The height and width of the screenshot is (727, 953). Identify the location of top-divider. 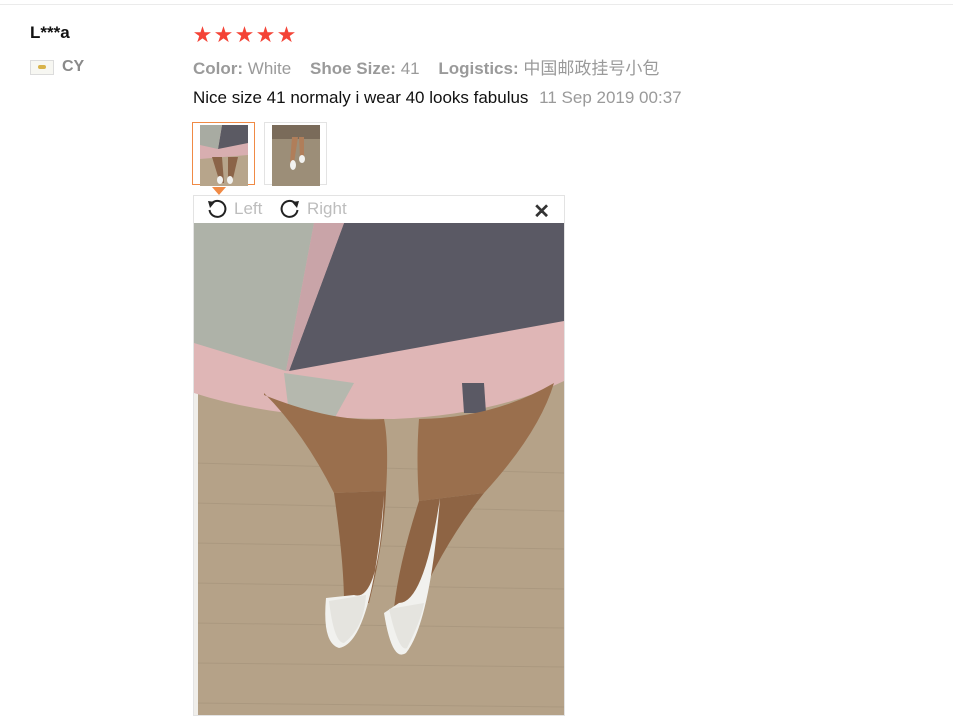
(476, 4).